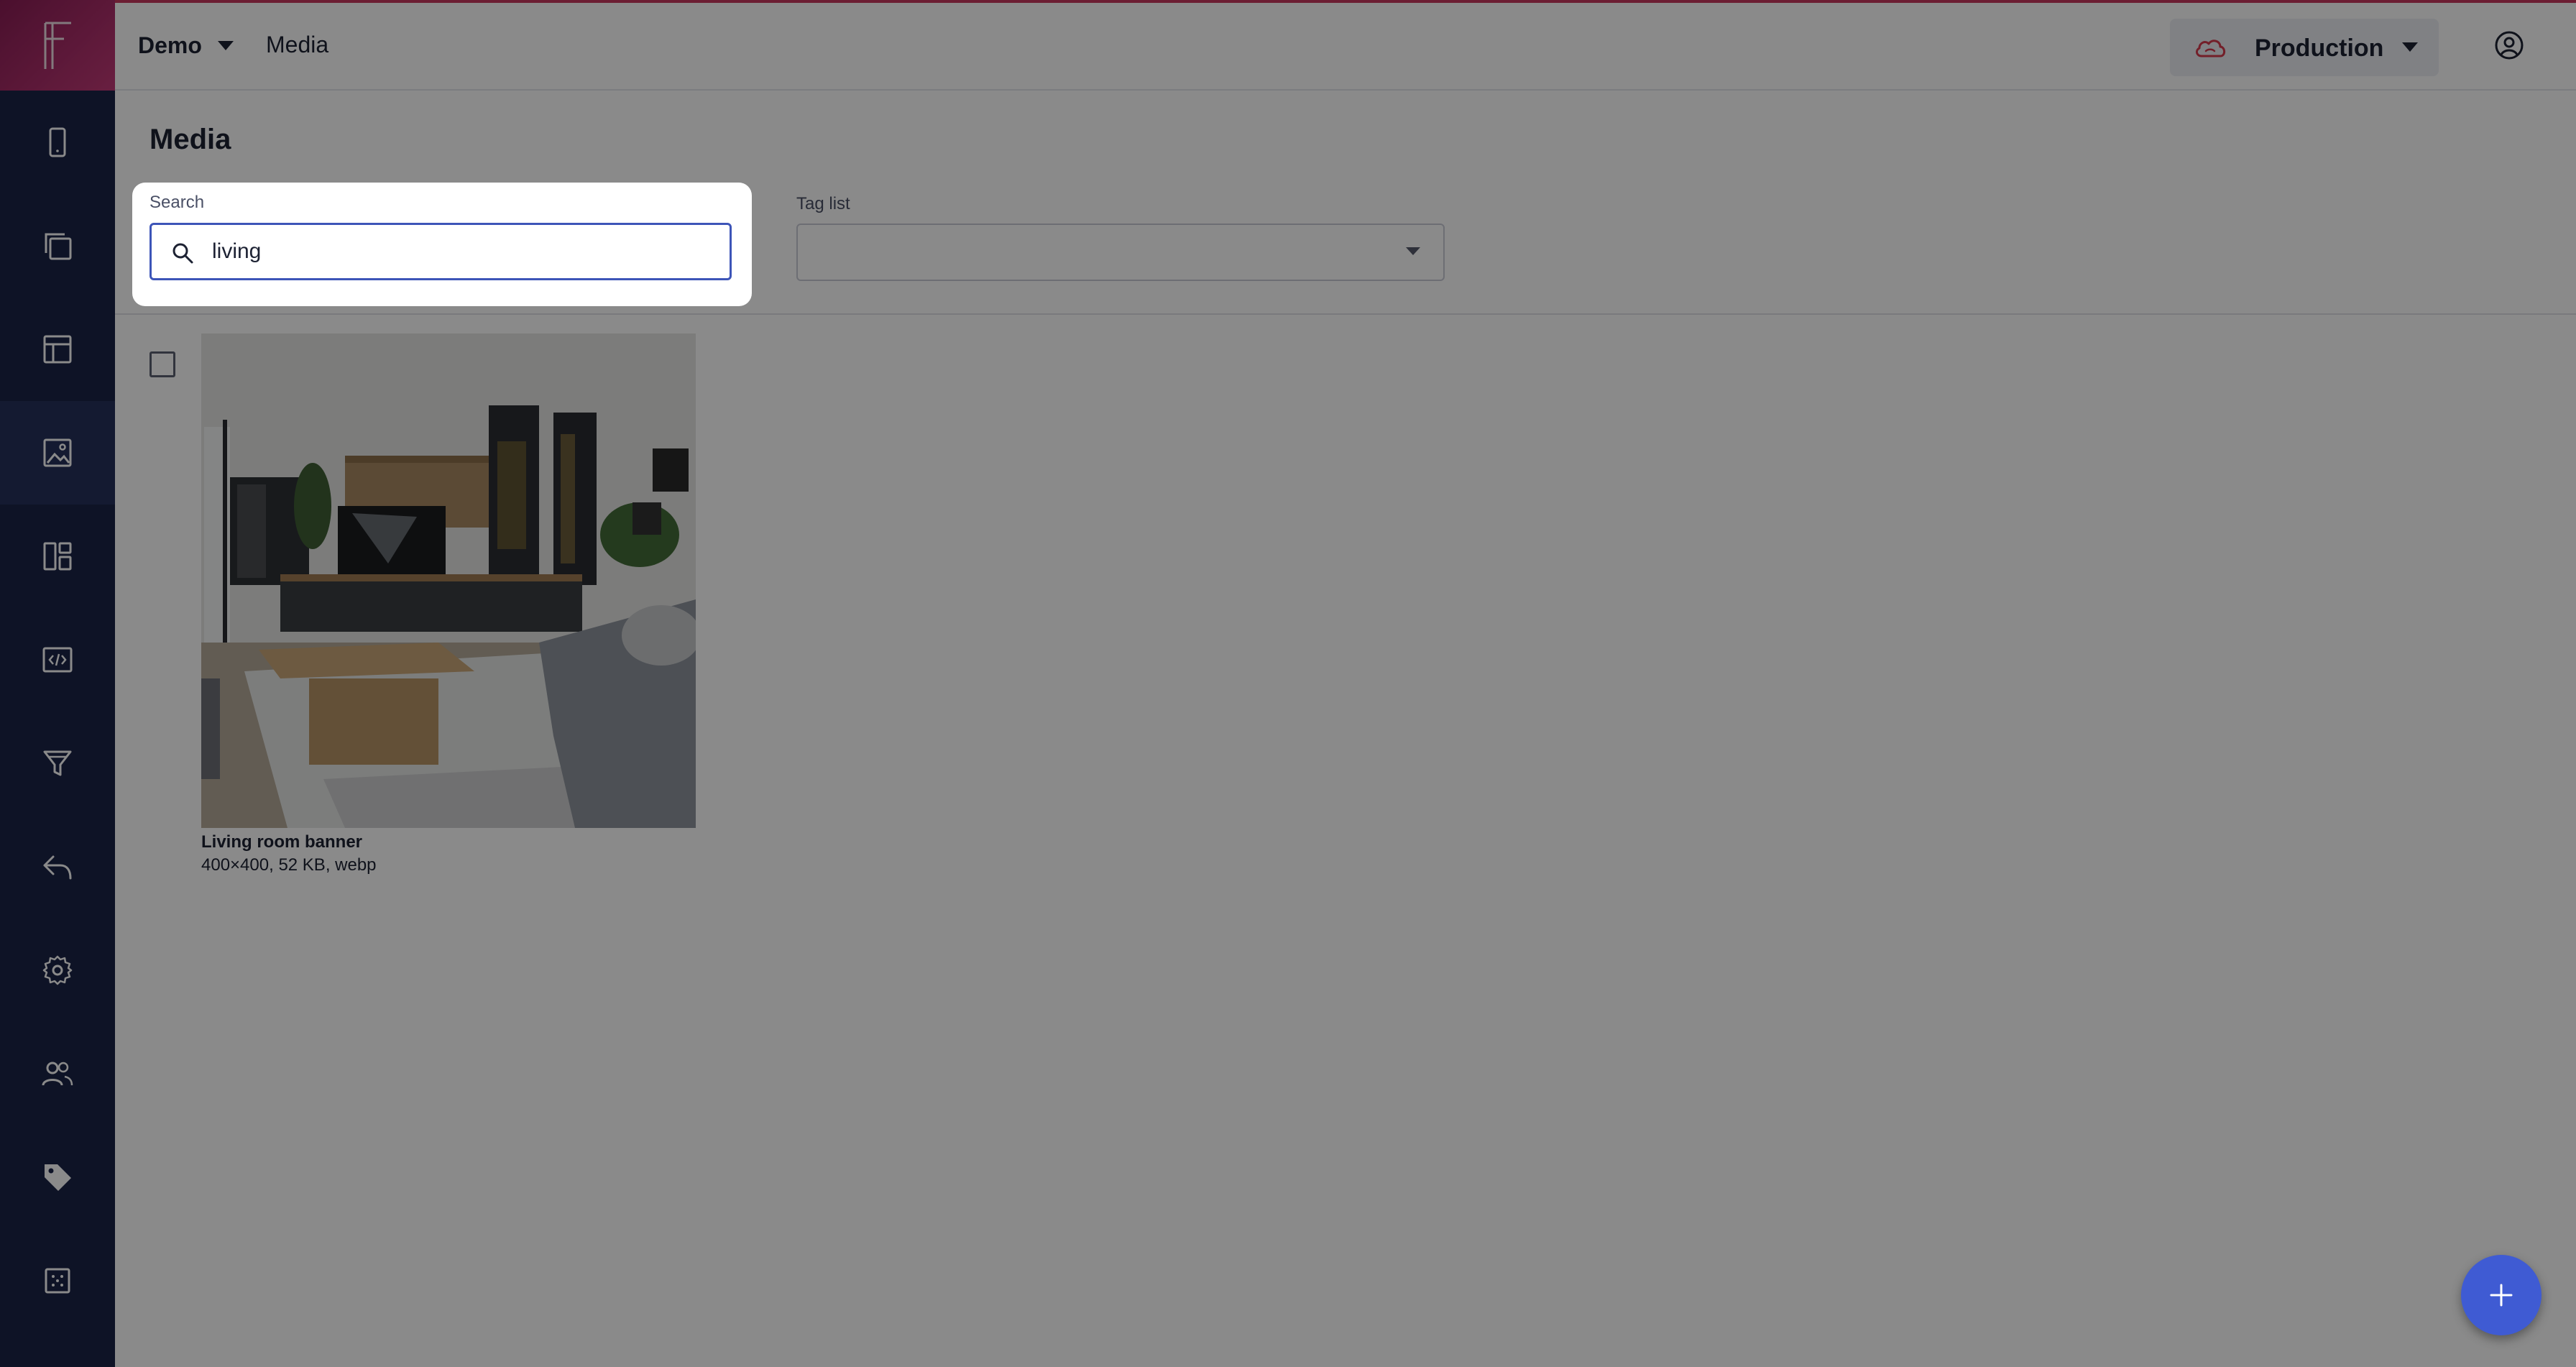  What do you see at coordinates (823, 203) in the screenshot?
I see `tag-list-label: Tag list` at bounding box center [823, 203].